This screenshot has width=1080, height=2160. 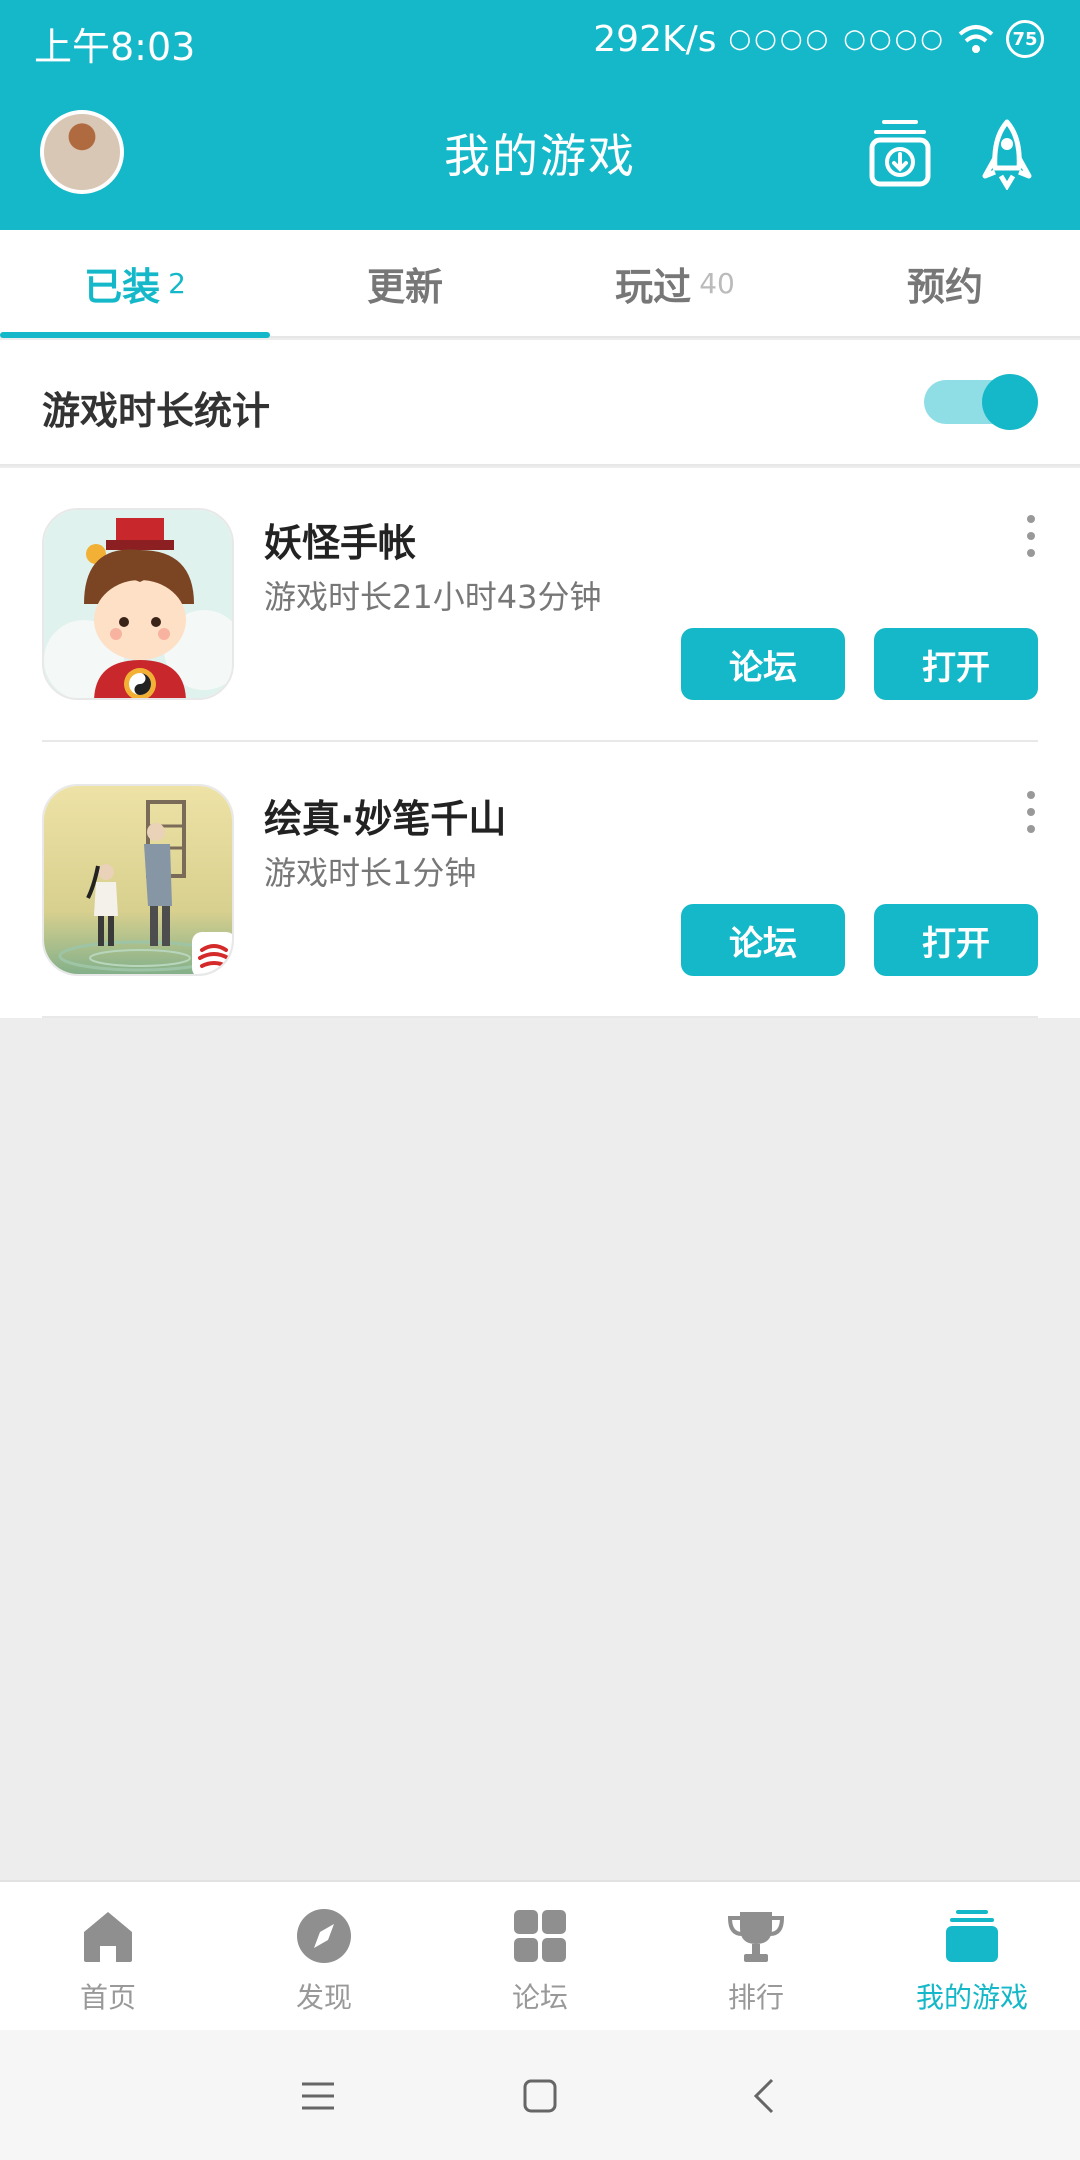 I want to click on system-nav-bar, so click(x=540, y=2095).